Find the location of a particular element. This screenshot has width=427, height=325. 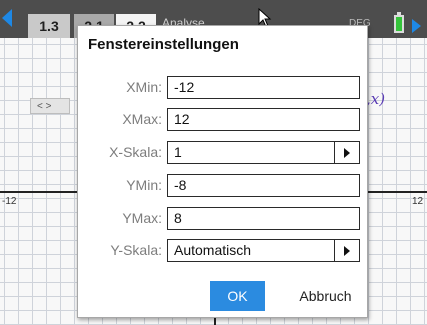

cancel-button: Abbruch is located at coordinates (325, 296).